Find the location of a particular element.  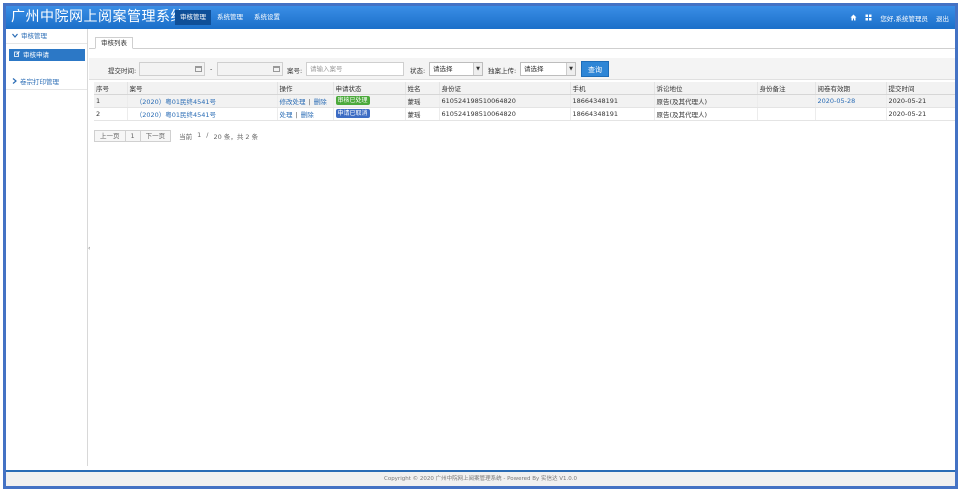

case-no-label: 案号: is located at coordinates (295, 71).